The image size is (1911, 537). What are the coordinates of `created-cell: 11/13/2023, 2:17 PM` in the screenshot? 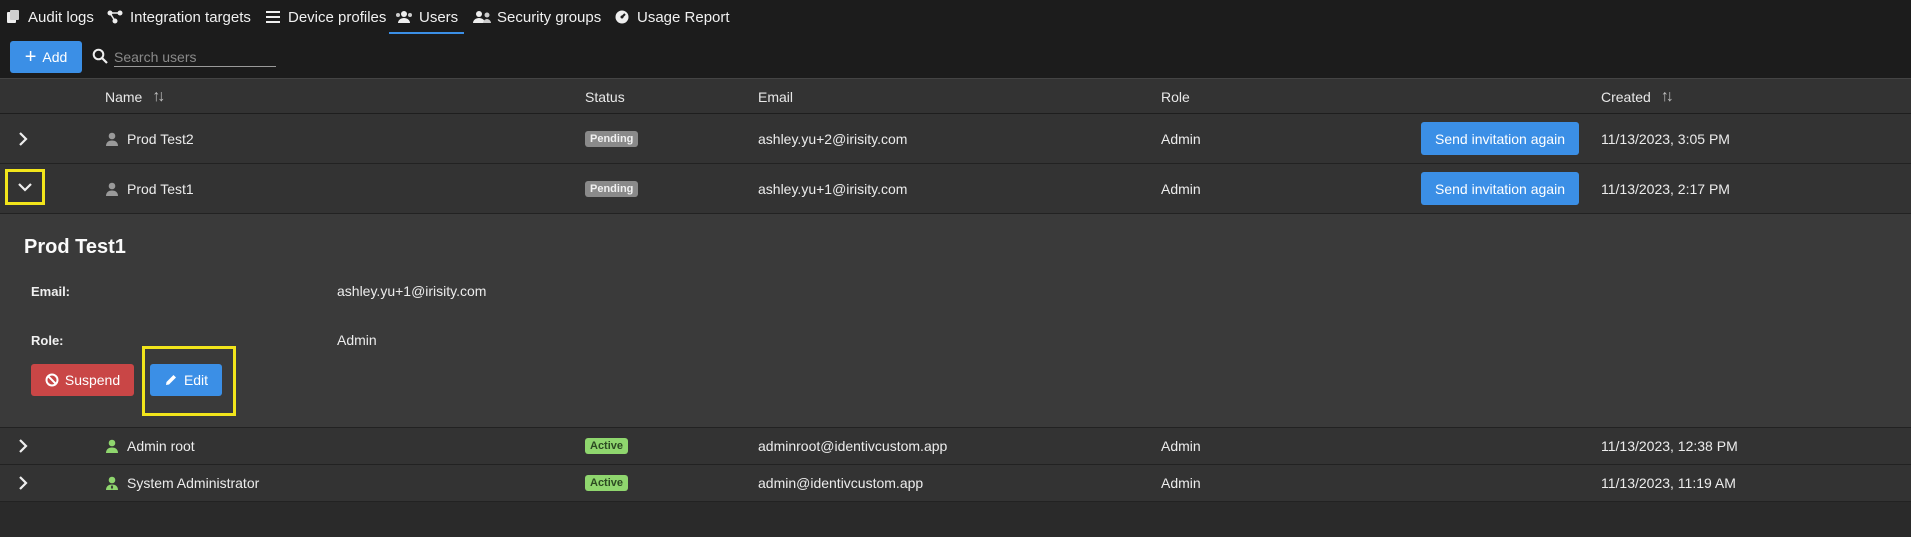 It's located at (1665, 188).